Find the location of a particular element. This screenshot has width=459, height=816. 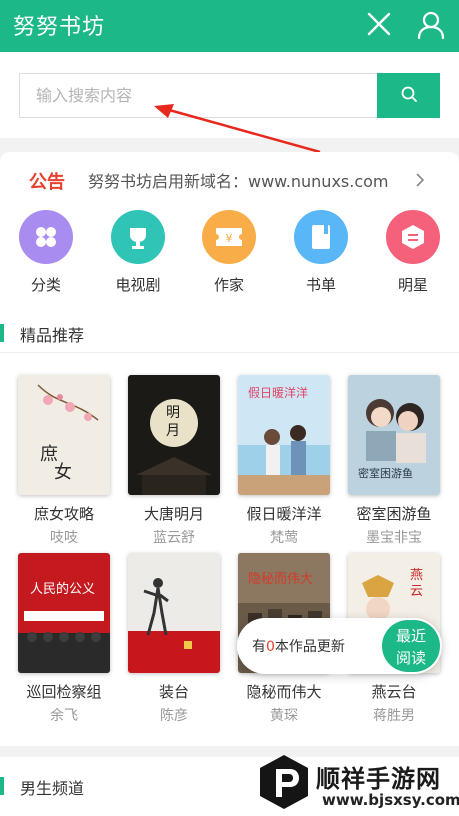

user-icon is located at coordinates (431, 25).